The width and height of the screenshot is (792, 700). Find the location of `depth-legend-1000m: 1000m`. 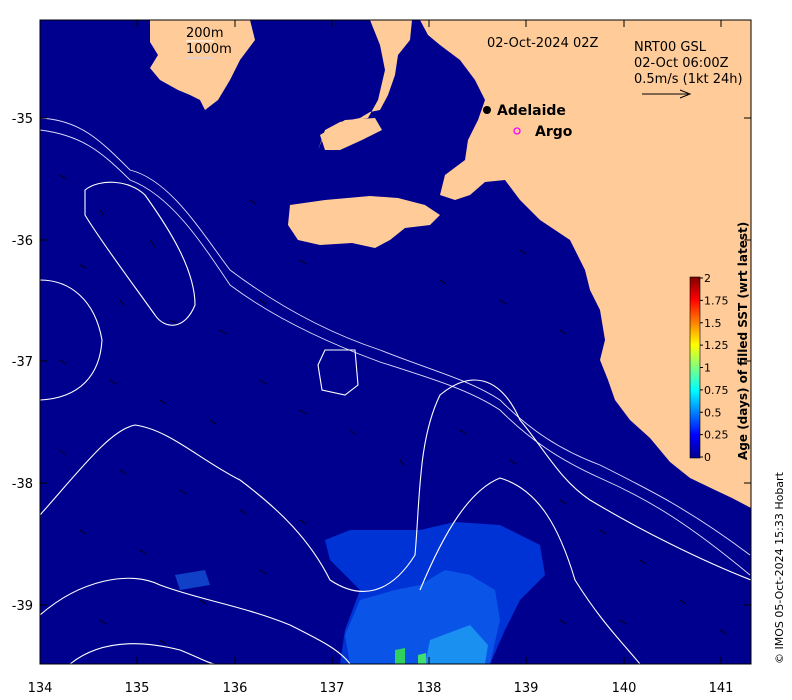

depth-legend-1000m: 1000m is located at coordinates (209, 49).